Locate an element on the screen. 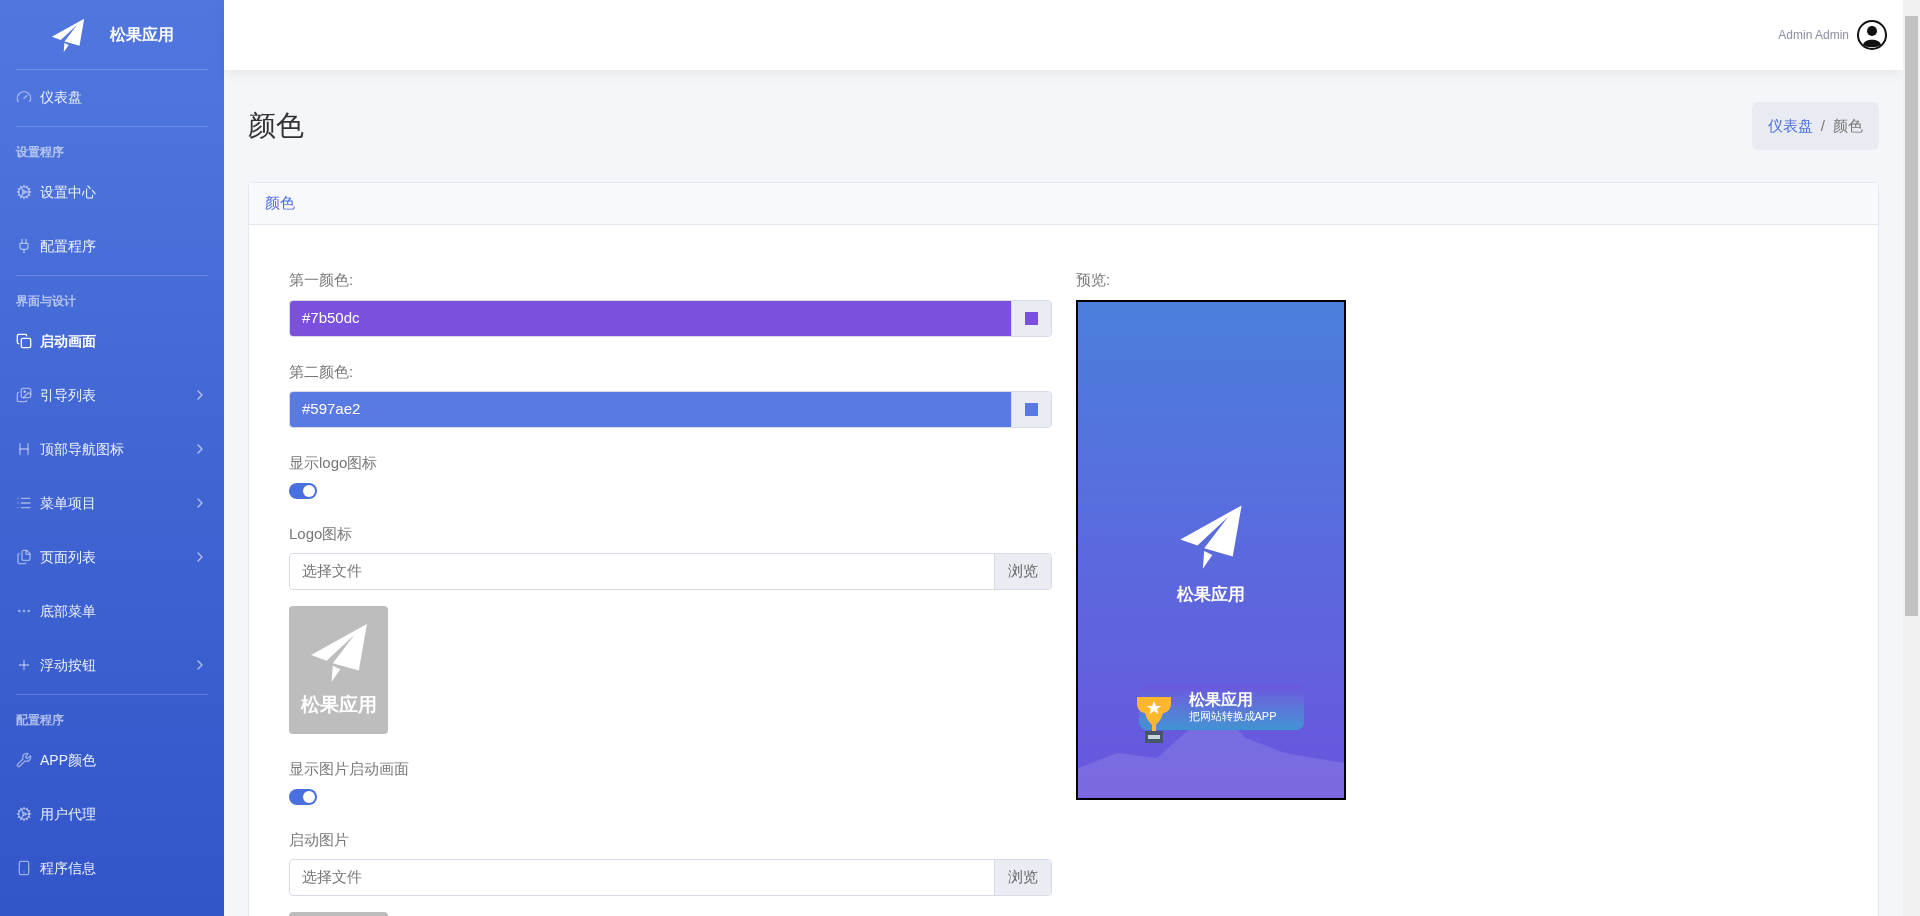 This screenshot has height=916, width=1920. list-icon is located at coordinates (24, 503).